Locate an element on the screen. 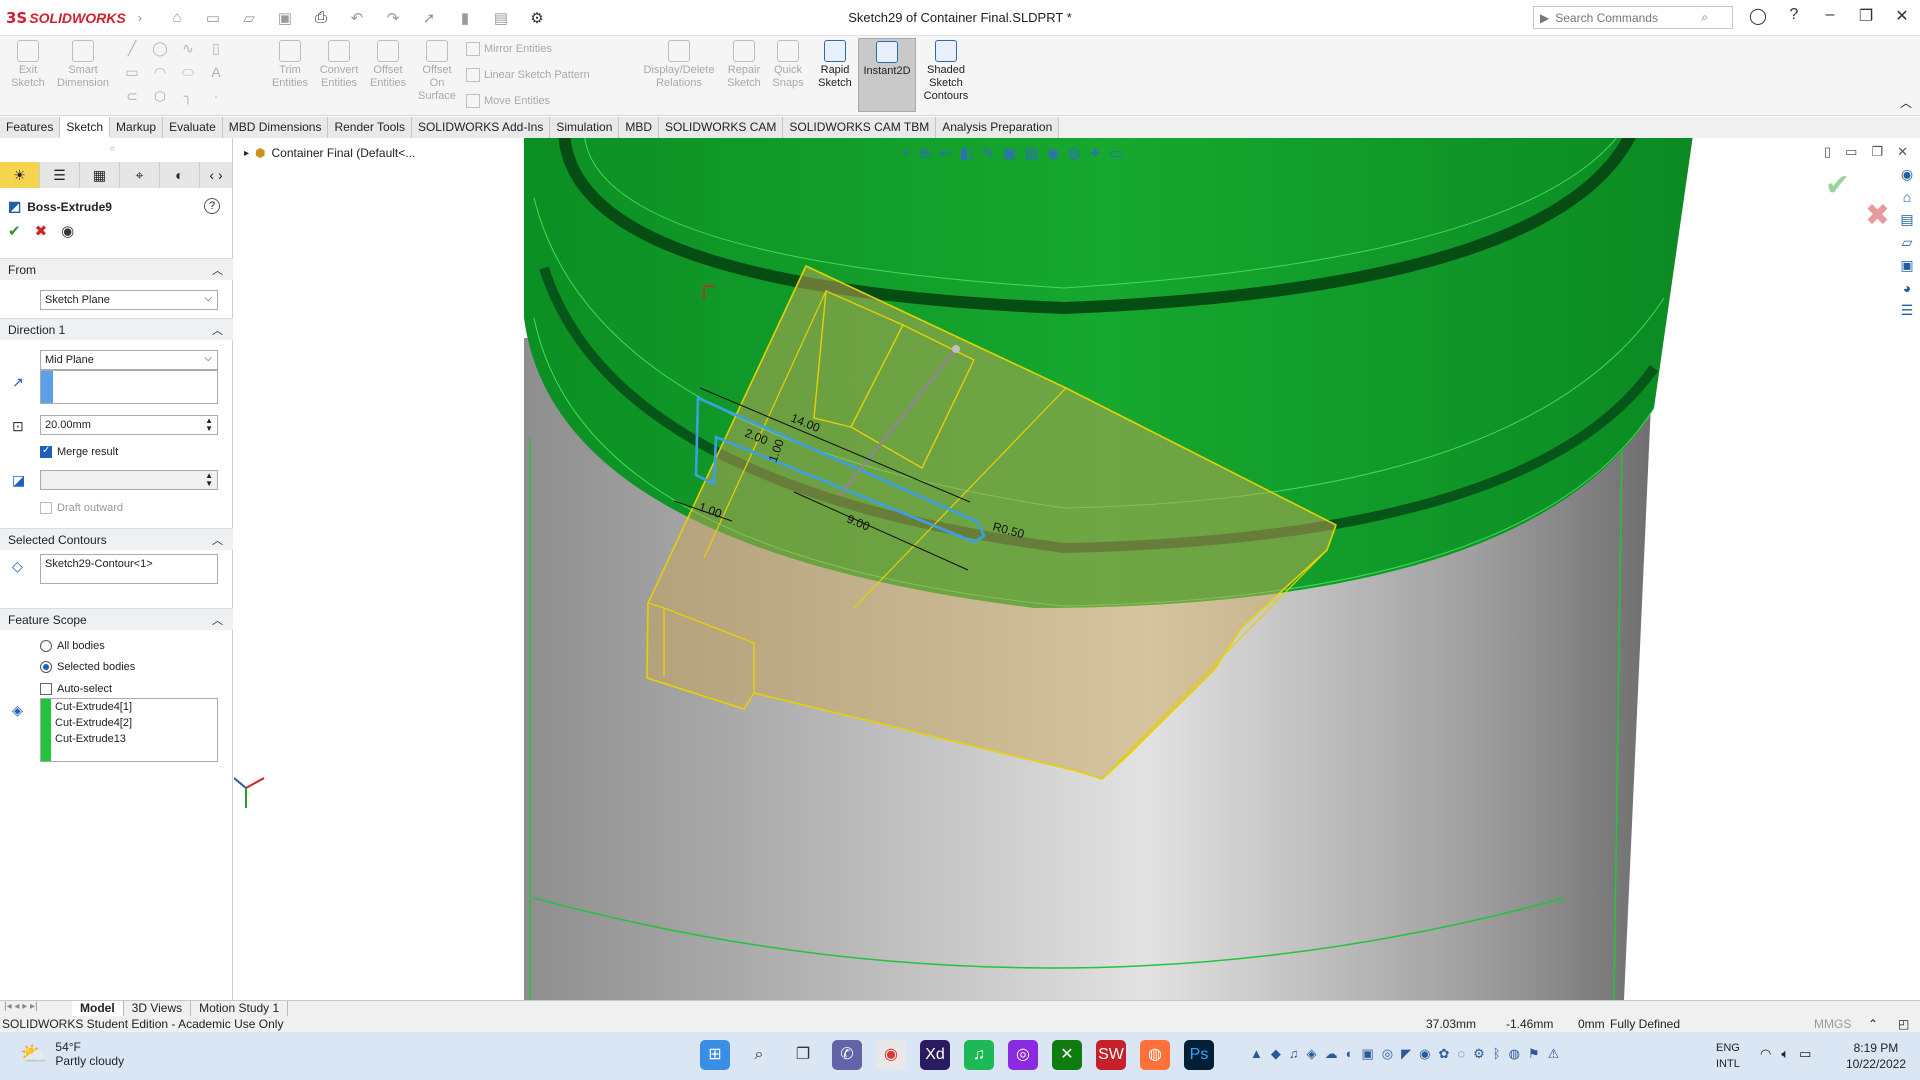 The width and height of the screenshot is (1920, 1080). display-manager-tab-icon: ◐ is located at coordinates (180, 175).